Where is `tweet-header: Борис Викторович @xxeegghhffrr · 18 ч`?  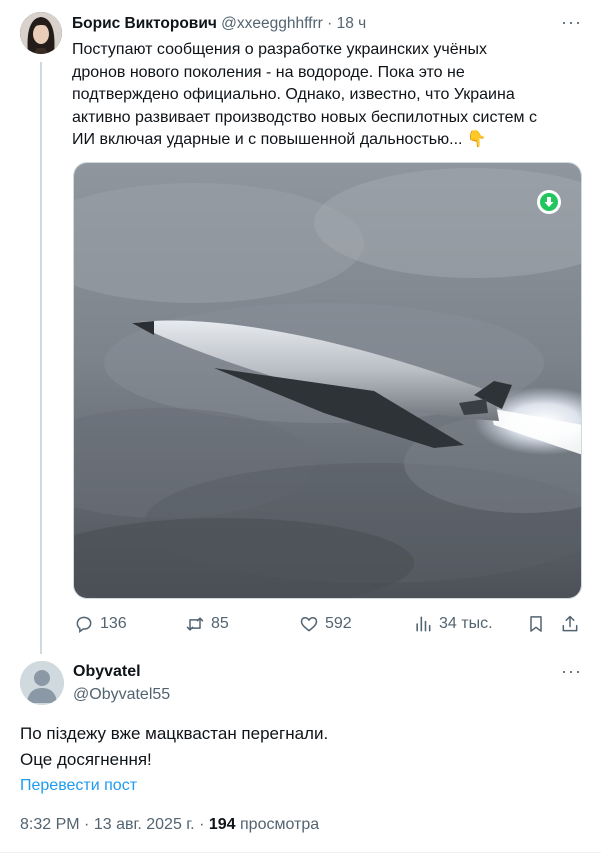
tweet-header: Борис Викторович @xxeegghhffrr · 18 ч is located at coordinates (219, 24).